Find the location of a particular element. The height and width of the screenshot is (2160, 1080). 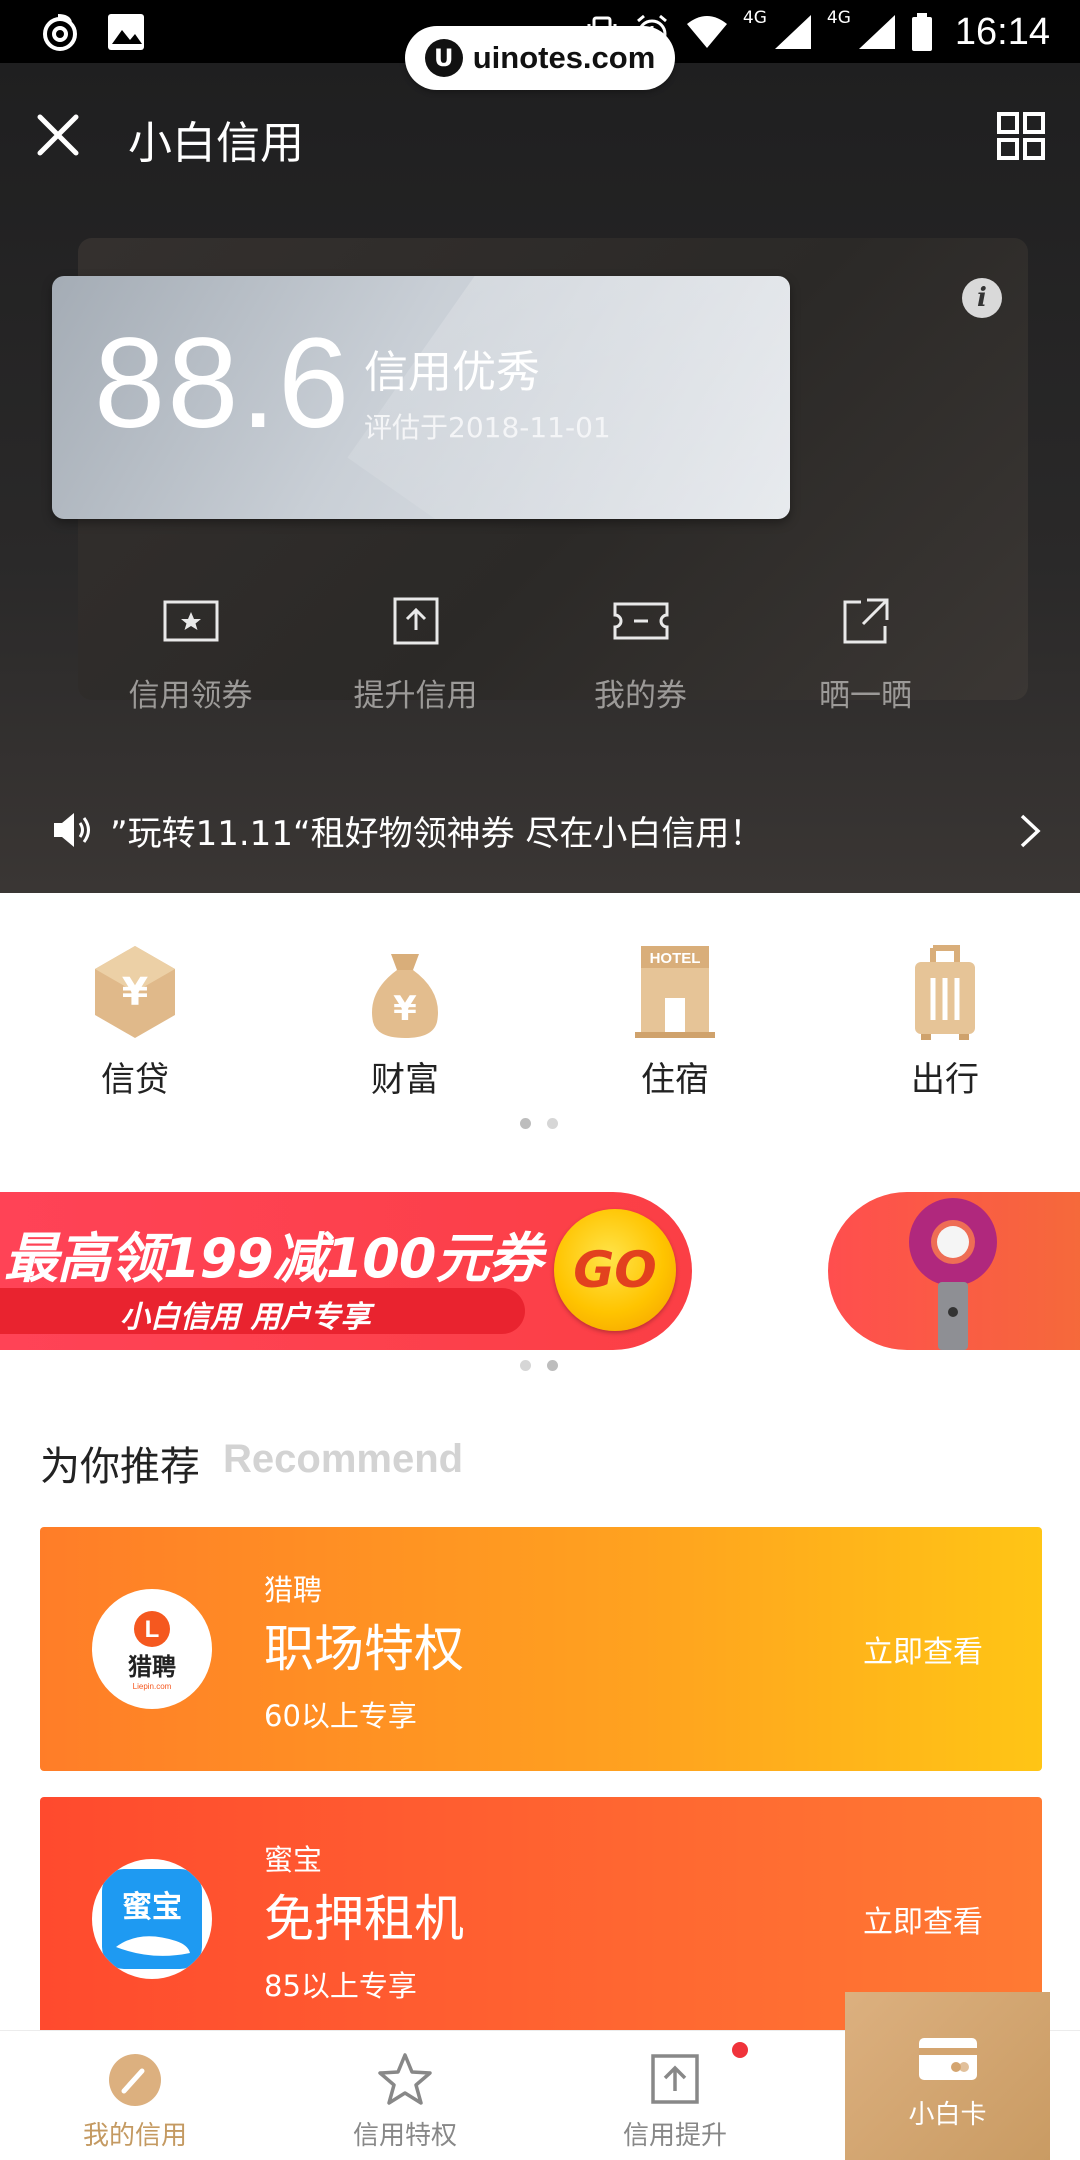

quick-actions: 信用领券 提升信用 我的券 晒一晒 is located at coordinates (528, 666).